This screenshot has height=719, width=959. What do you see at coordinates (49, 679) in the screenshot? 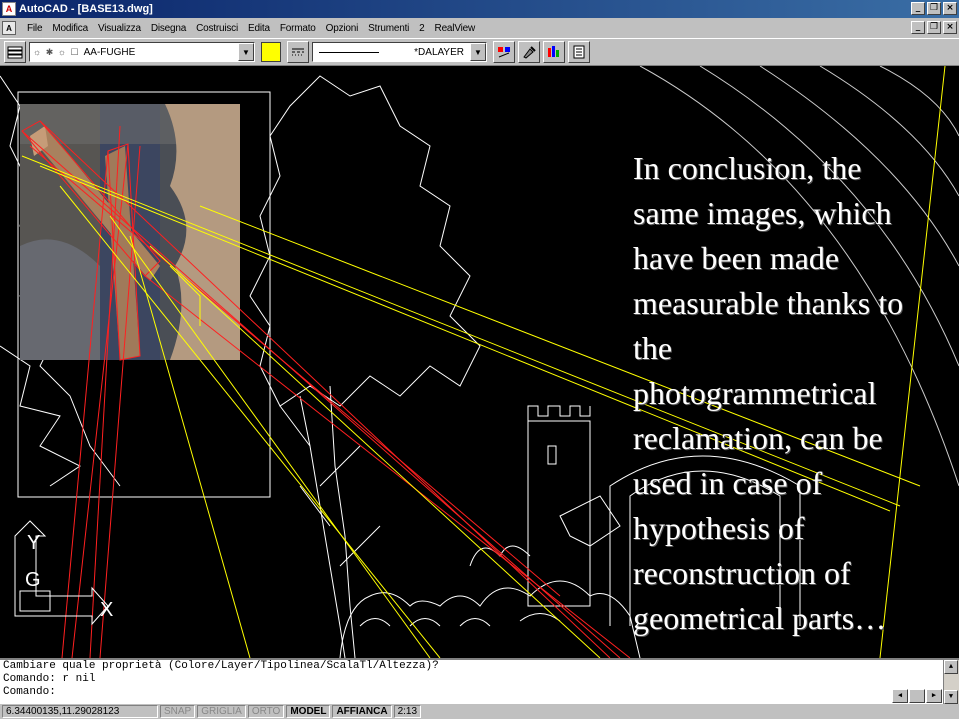
I see `command-history-line: Comando: r nil` at bounding box center [49, 679].